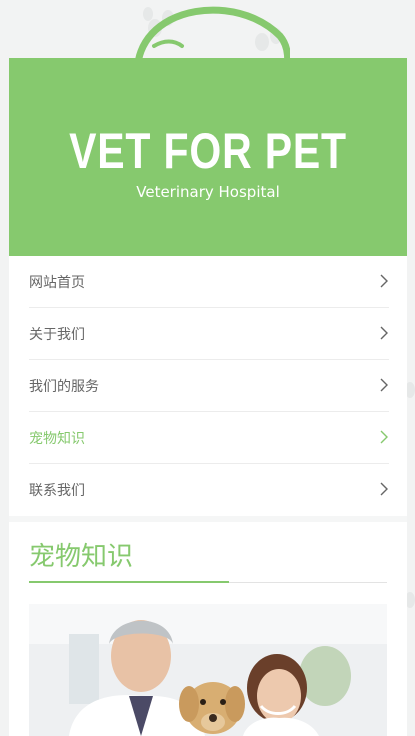 Image resolution: width=415 pixels, height=736 pixels. I want to click on nav-item-home: 网站首页, so click(209, 282).